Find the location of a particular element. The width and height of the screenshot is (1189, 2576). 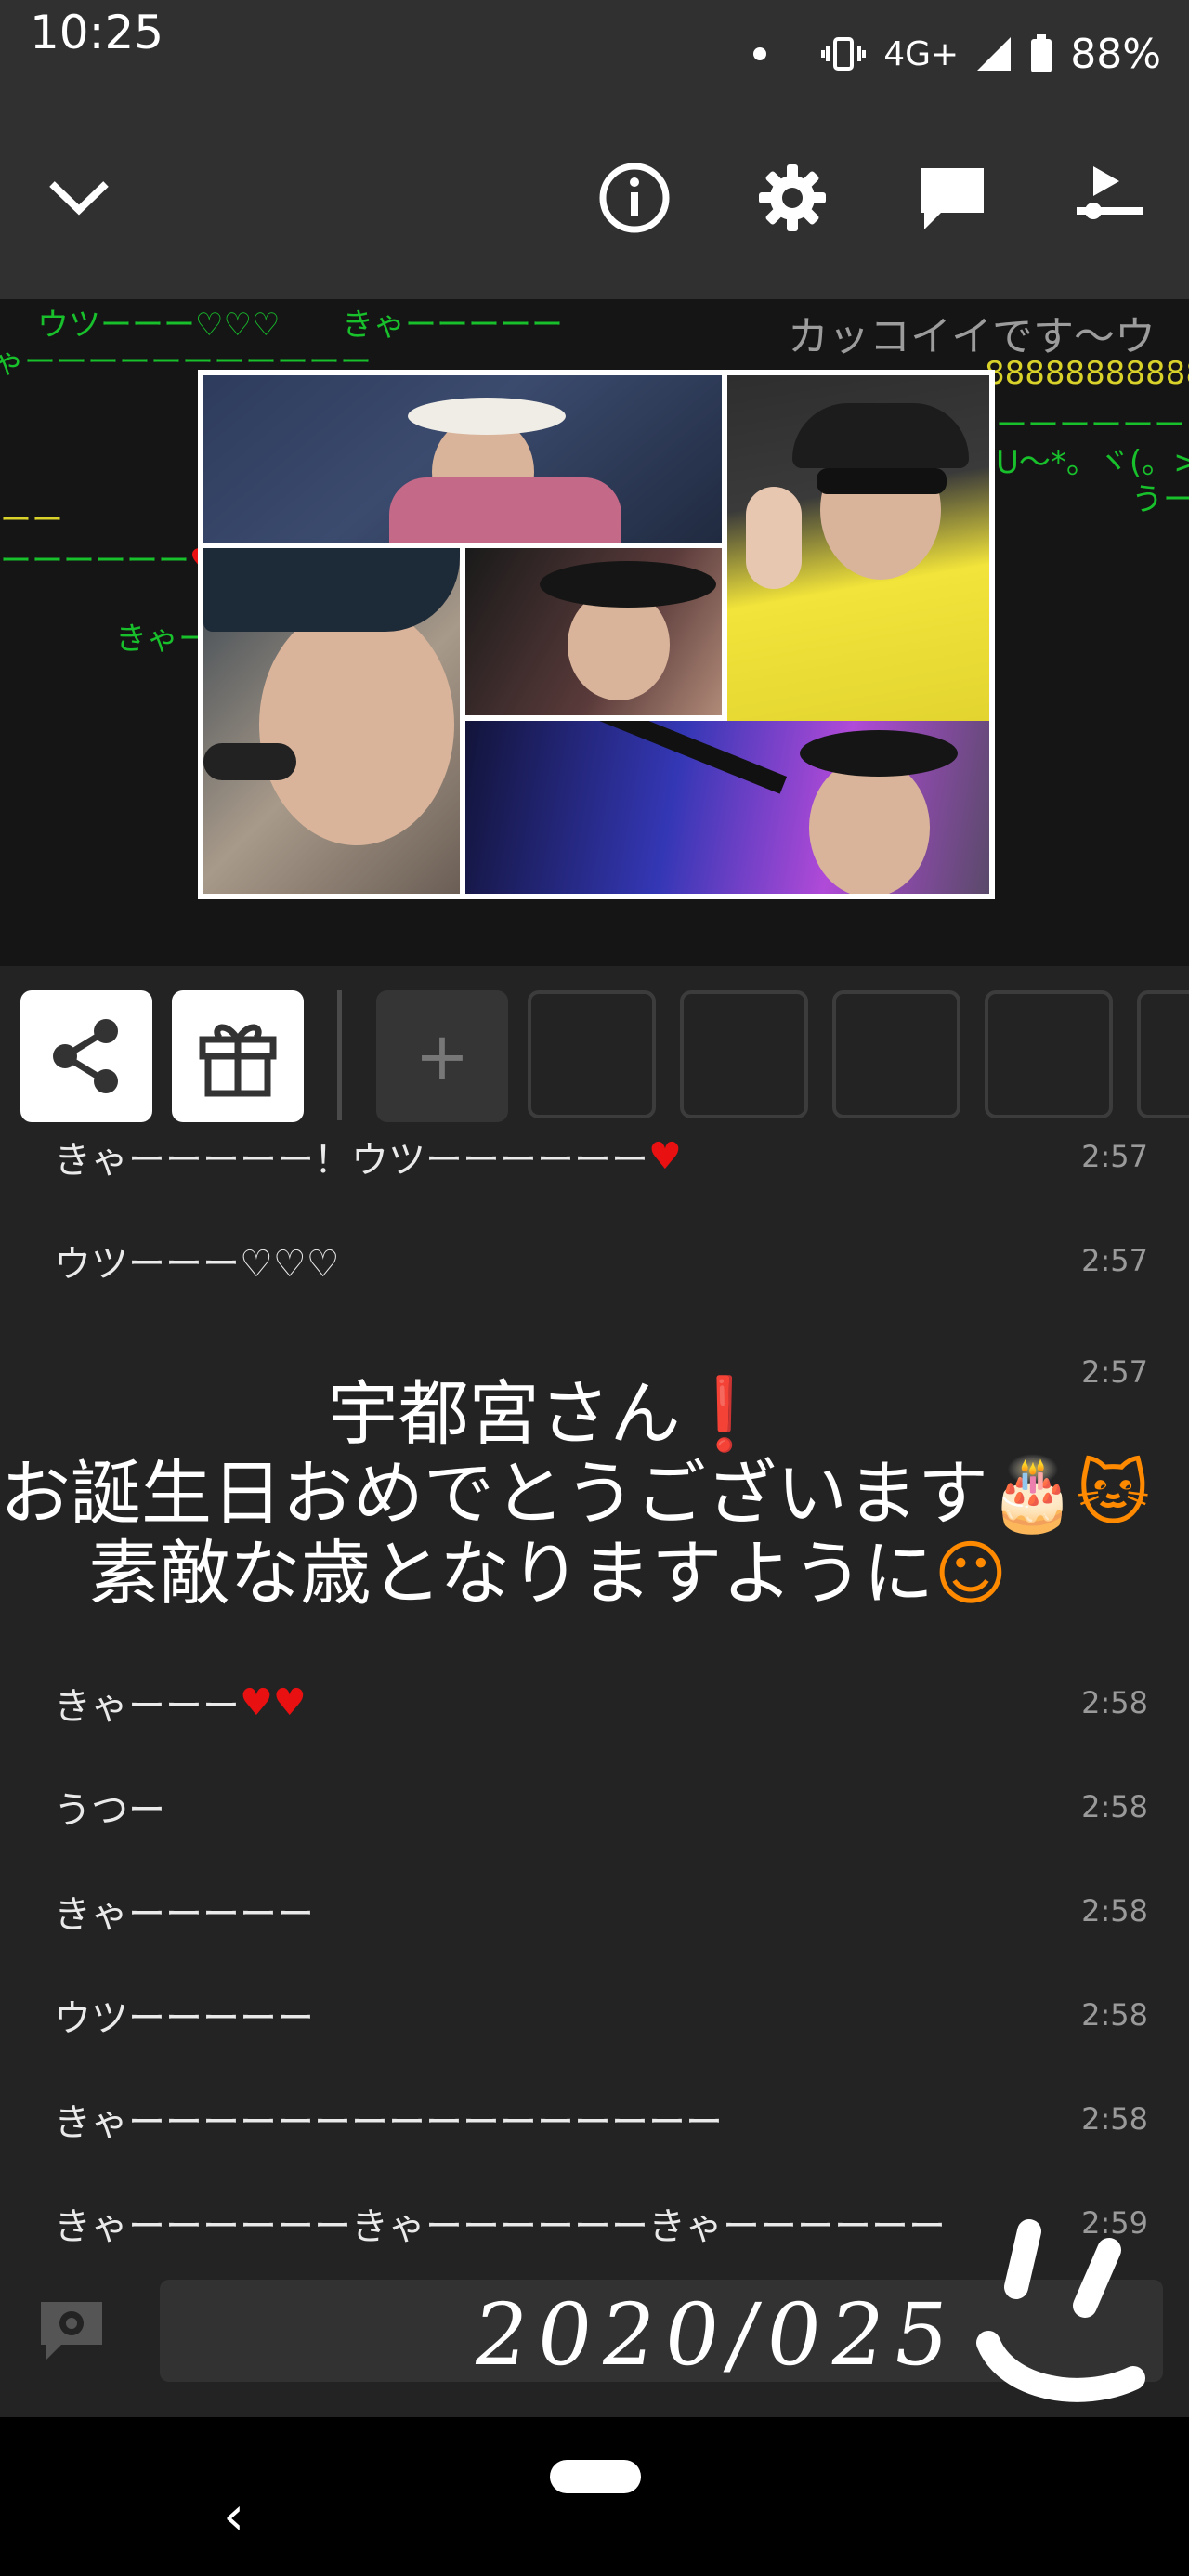

battery-level: 88% is located at coordinates (1115, 54).